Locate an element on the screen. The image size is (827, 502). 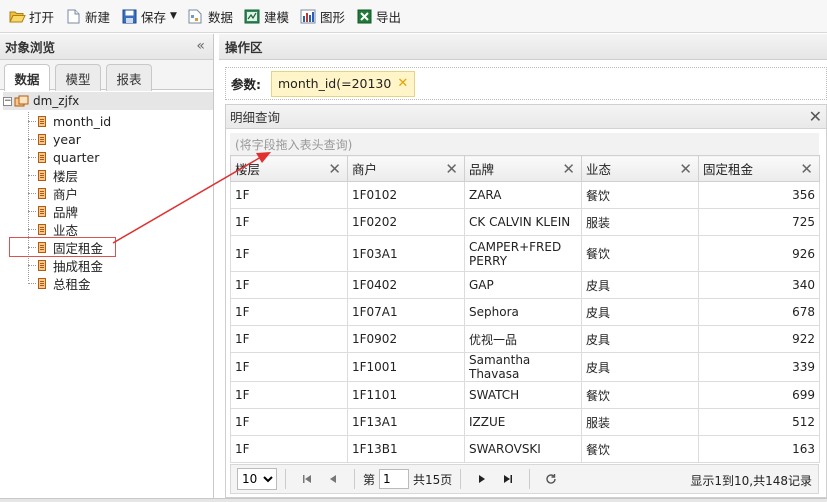
table-row: 1F 1F0202 CK CALVIN KLEIN 服装 725 is located at coordinates (525, 222).